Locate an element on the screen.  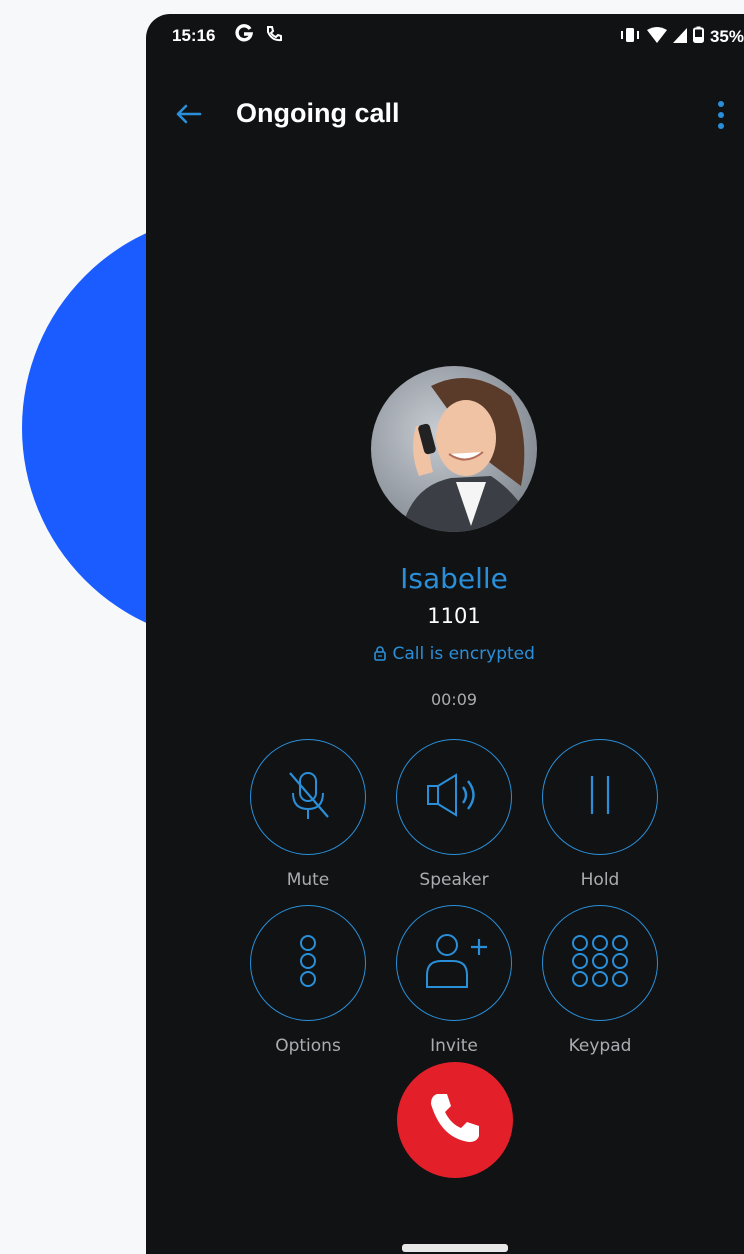
speaker-label: Speaker is located at coordinates (454, 880).